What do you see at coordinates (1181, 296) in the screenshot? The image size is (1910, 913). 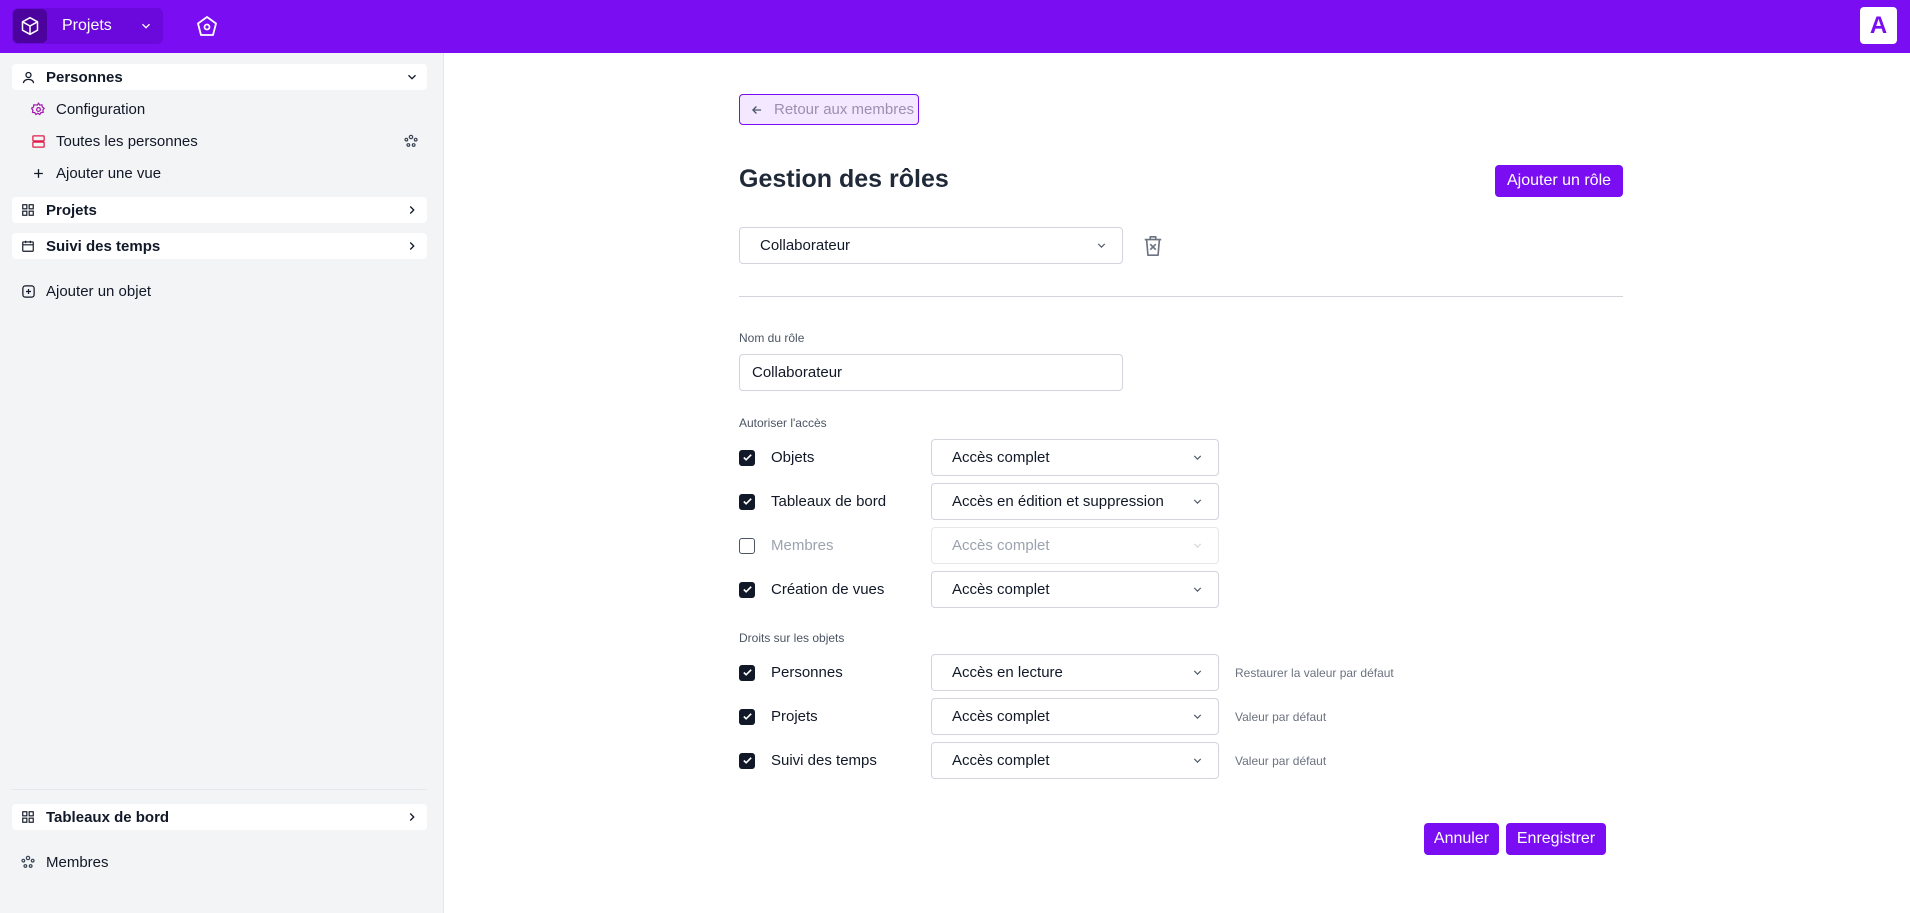 I see `section-divider` at bounding box center [1181, 296].